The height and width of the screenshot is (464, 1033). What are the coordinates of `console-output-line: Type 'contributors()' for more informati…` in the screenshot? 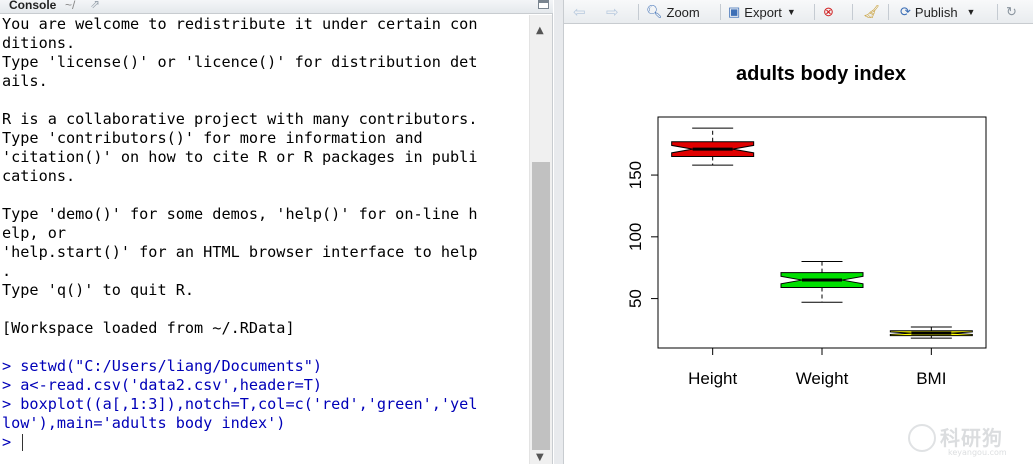 It's located at (212, 138).